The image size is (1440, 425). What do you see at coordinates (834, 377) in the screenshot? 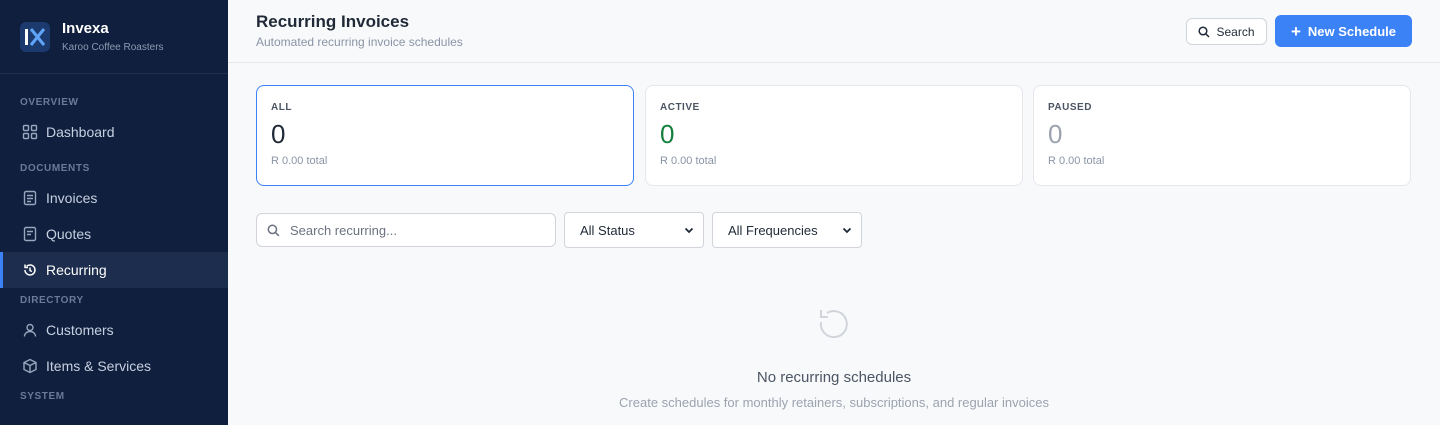
I see `empty-state-title: No recurring schedules` at bounding box center [834, 377].